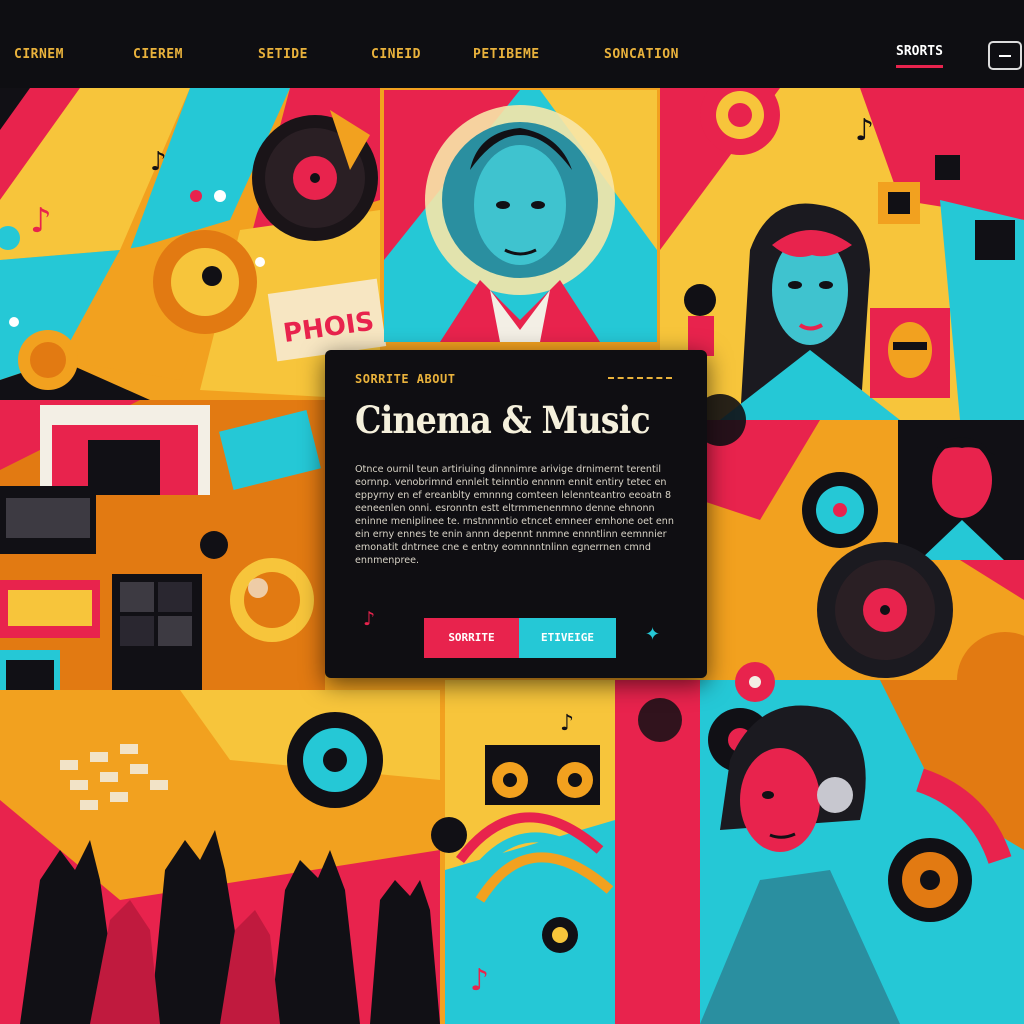 The height and width of the screenshot is (1024, 1024). What do you see at coordinates (503, 420) in the screenshot?
I see `hero-title: Cinema & Music` at bounding box center [503, 420].